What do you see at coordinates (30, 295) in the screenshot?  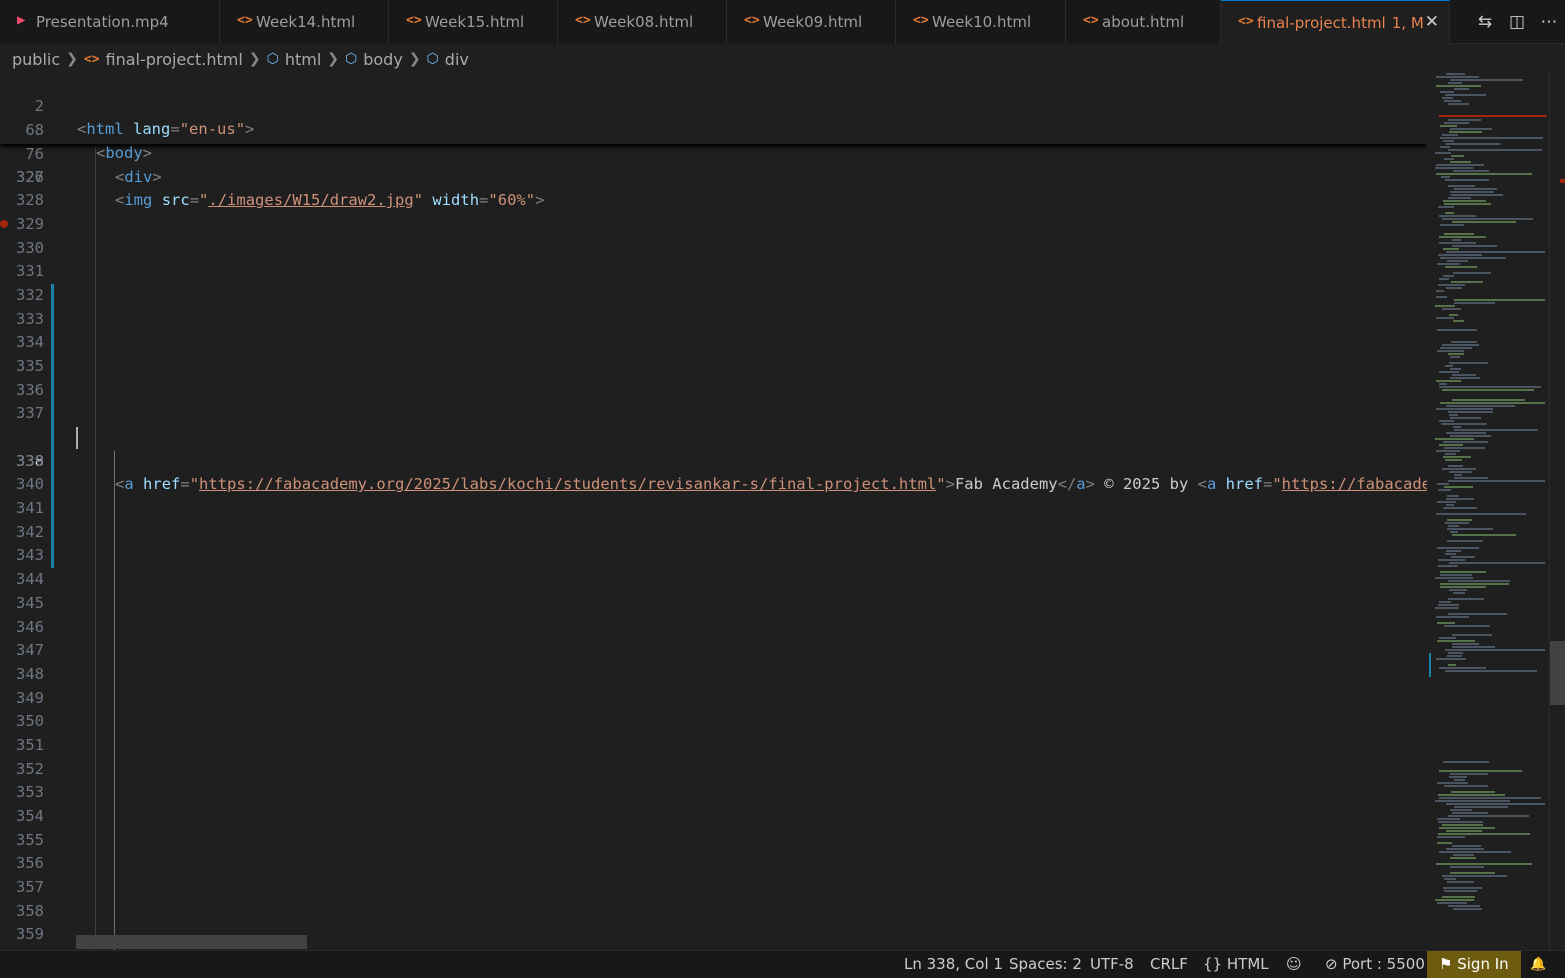 I see `line-number: 332` at bounding box center [30, 295].